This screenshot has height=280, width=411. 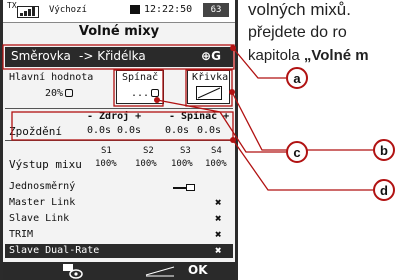 I want to click on article-line-3: kapitola „Volné m, so click(x=308, y=55).